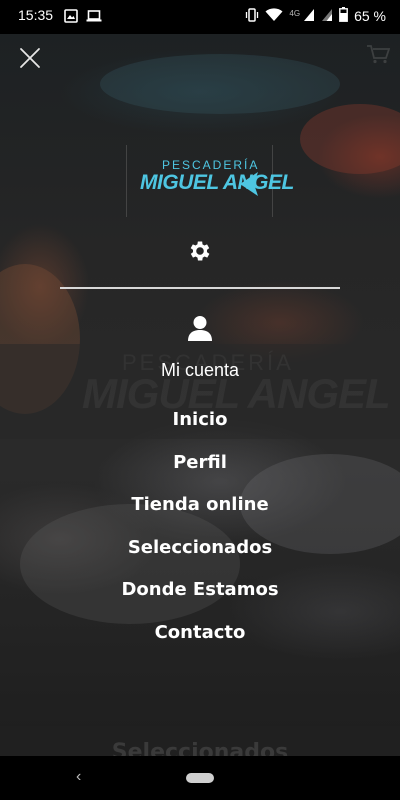 The width and height of the screenshot is (400, 800). I want to click on menu-item-contacto: Contacto, so click(200, 632).